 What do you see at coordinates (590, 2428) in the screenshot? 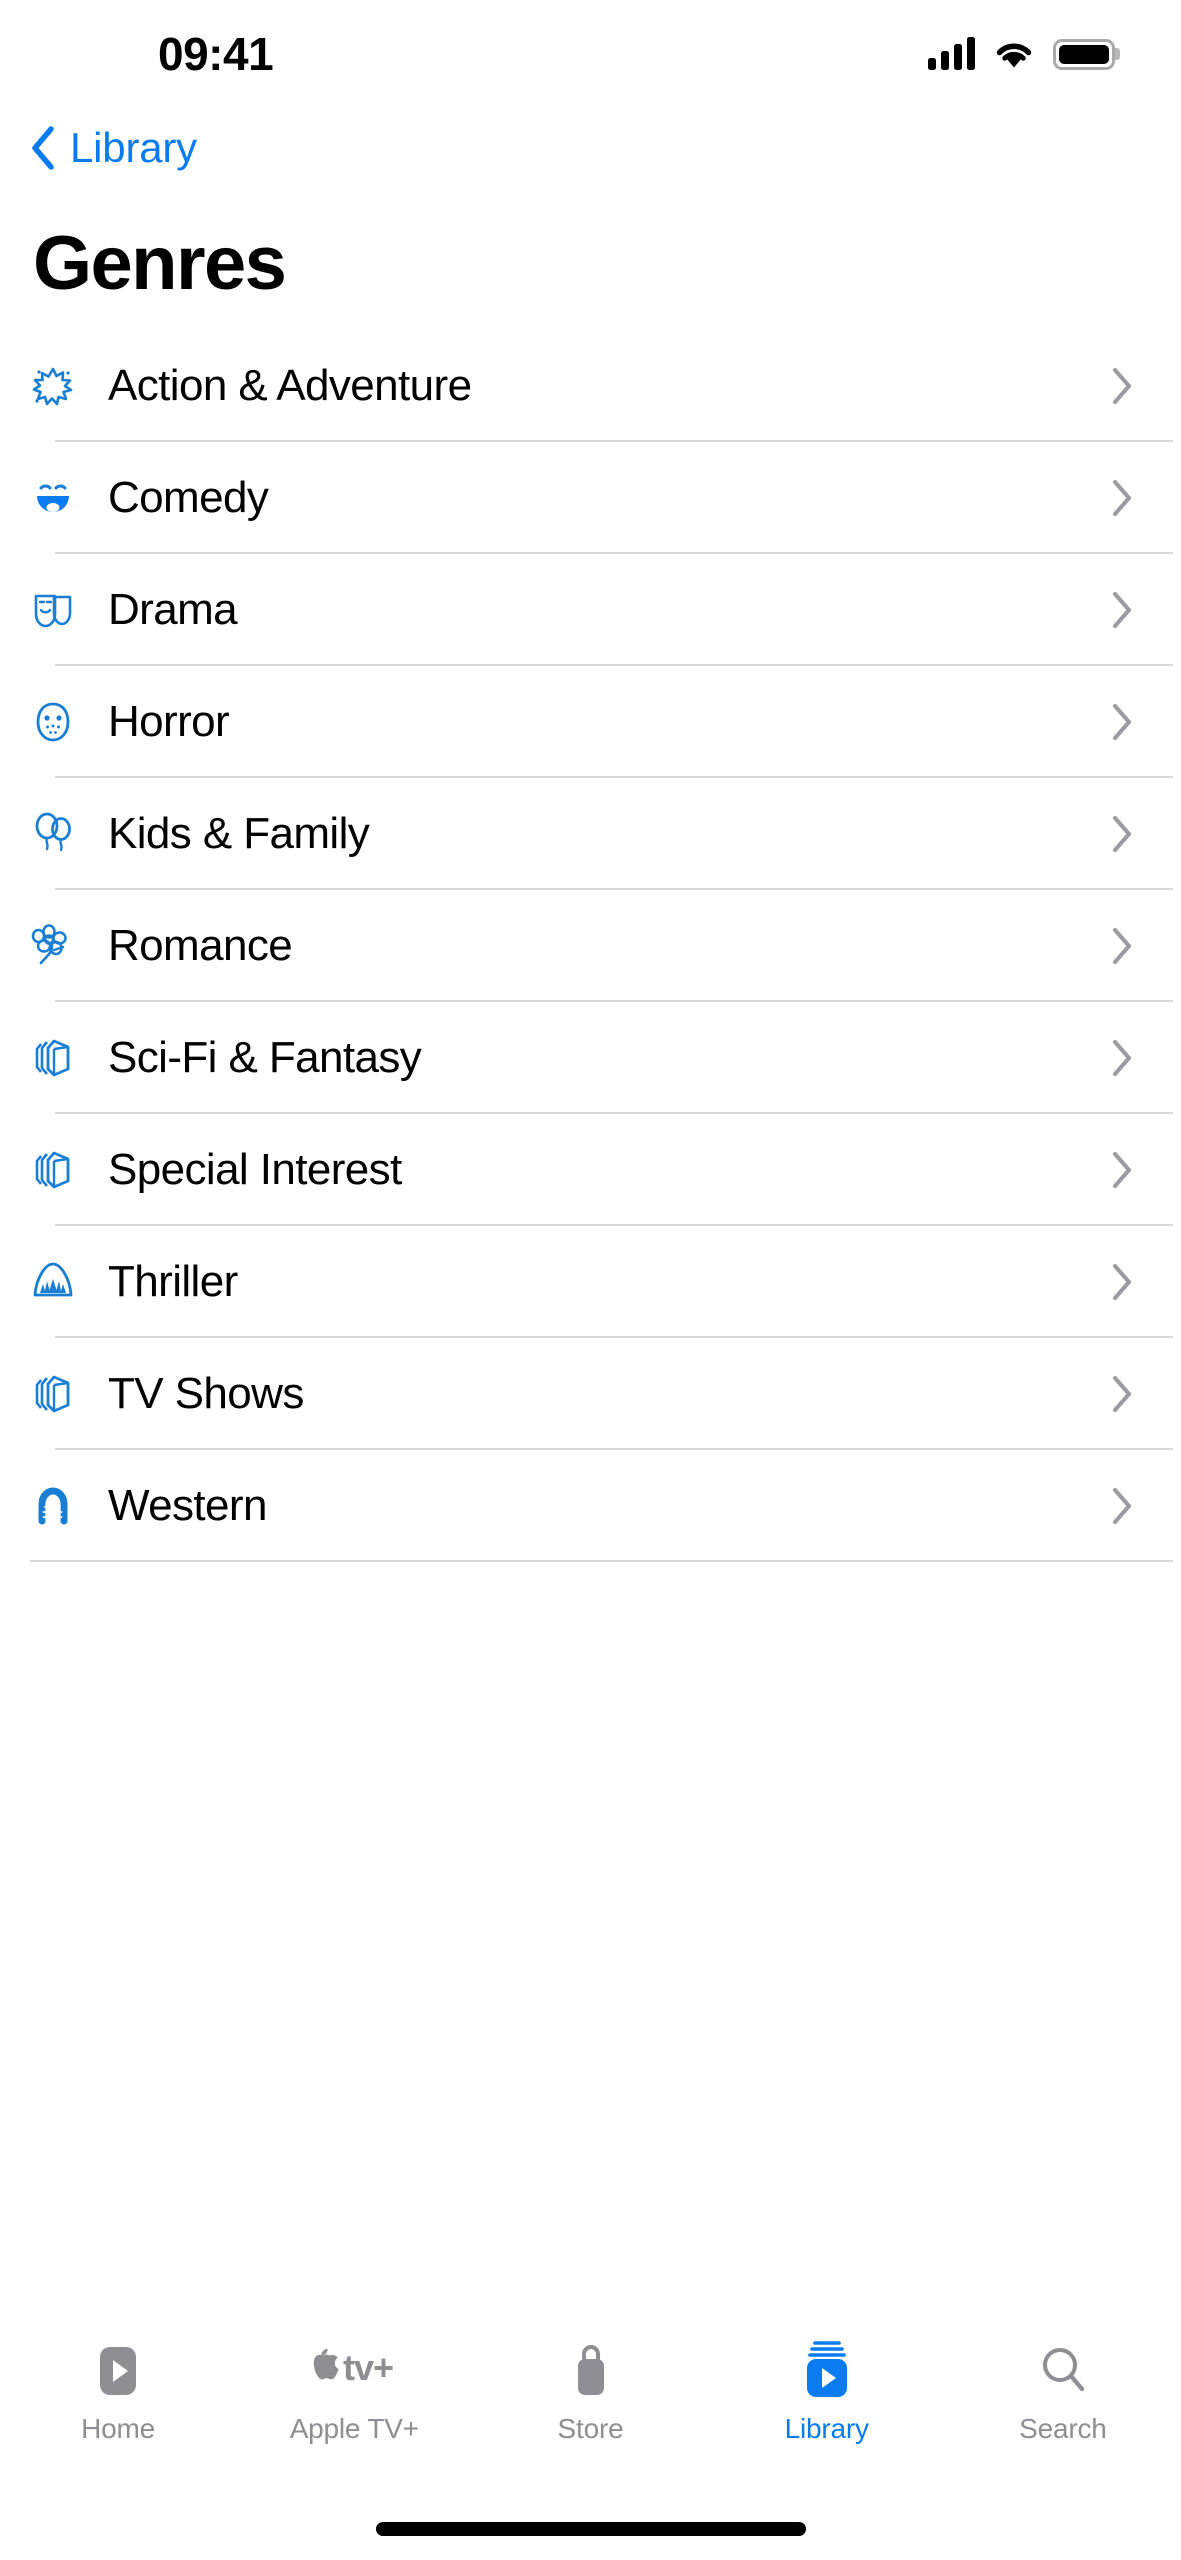
I see `tab-store-label: Store` at bounding box center [590, 2428].